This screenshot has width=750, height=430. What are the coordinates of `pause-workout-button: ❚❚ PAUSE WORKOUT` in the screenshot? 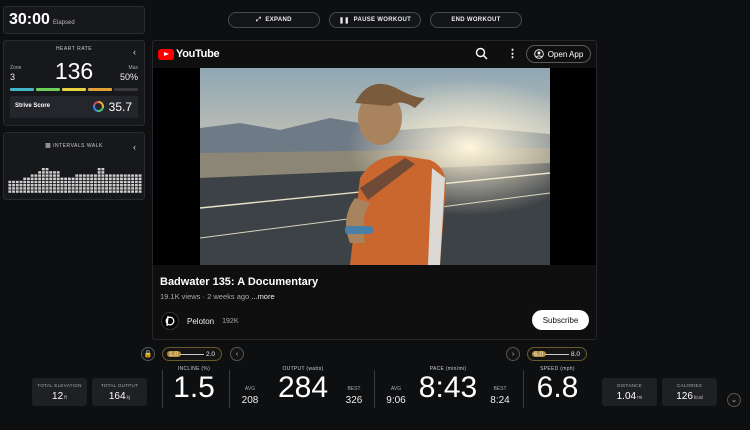 It's located at (375, 20).